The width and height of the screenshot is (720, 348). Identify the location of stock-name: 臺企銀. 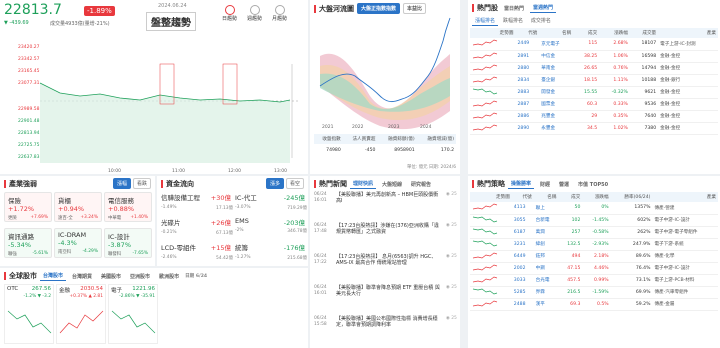
(556, 80).